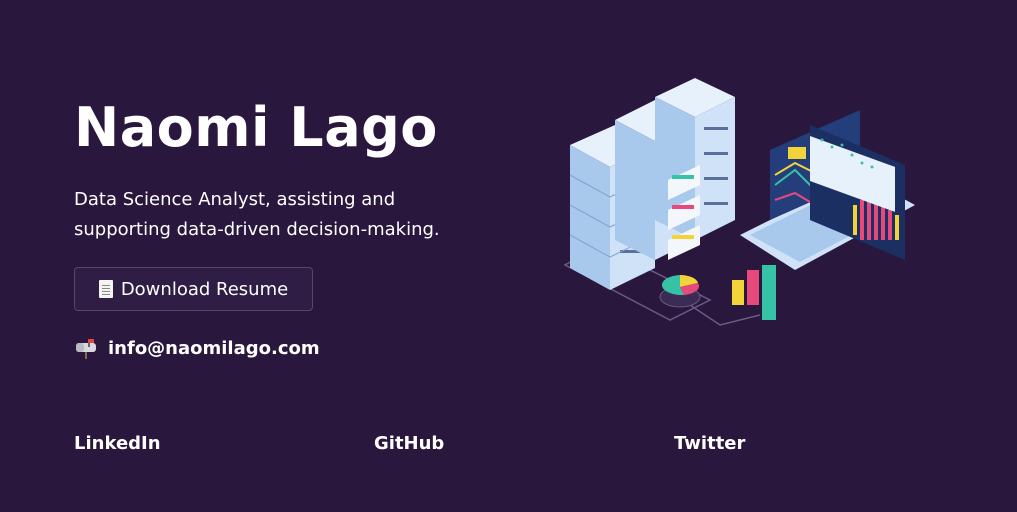 The image size is (1017, 512). I want to click on email-row: info@naomilago.com, so click(197, 348).